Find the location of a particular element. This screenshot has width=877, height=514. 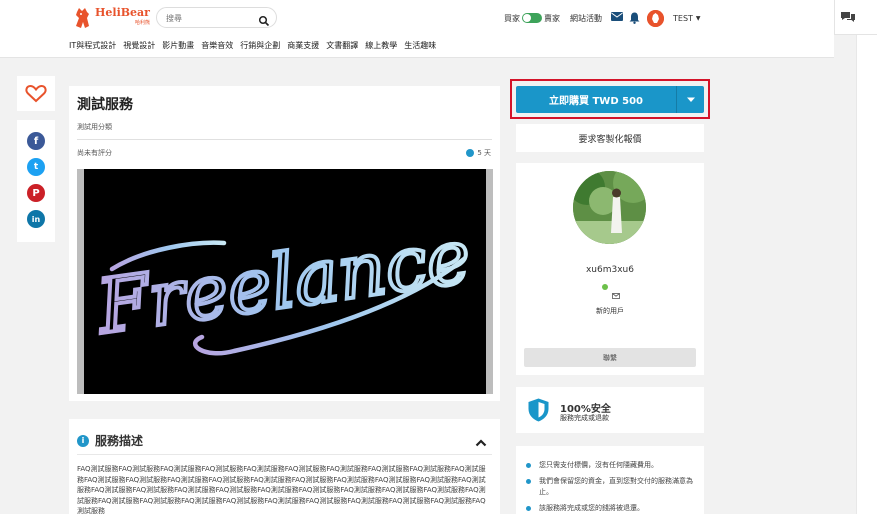

buyer-mode-label: 買家 is located at coordinates (512, 18).